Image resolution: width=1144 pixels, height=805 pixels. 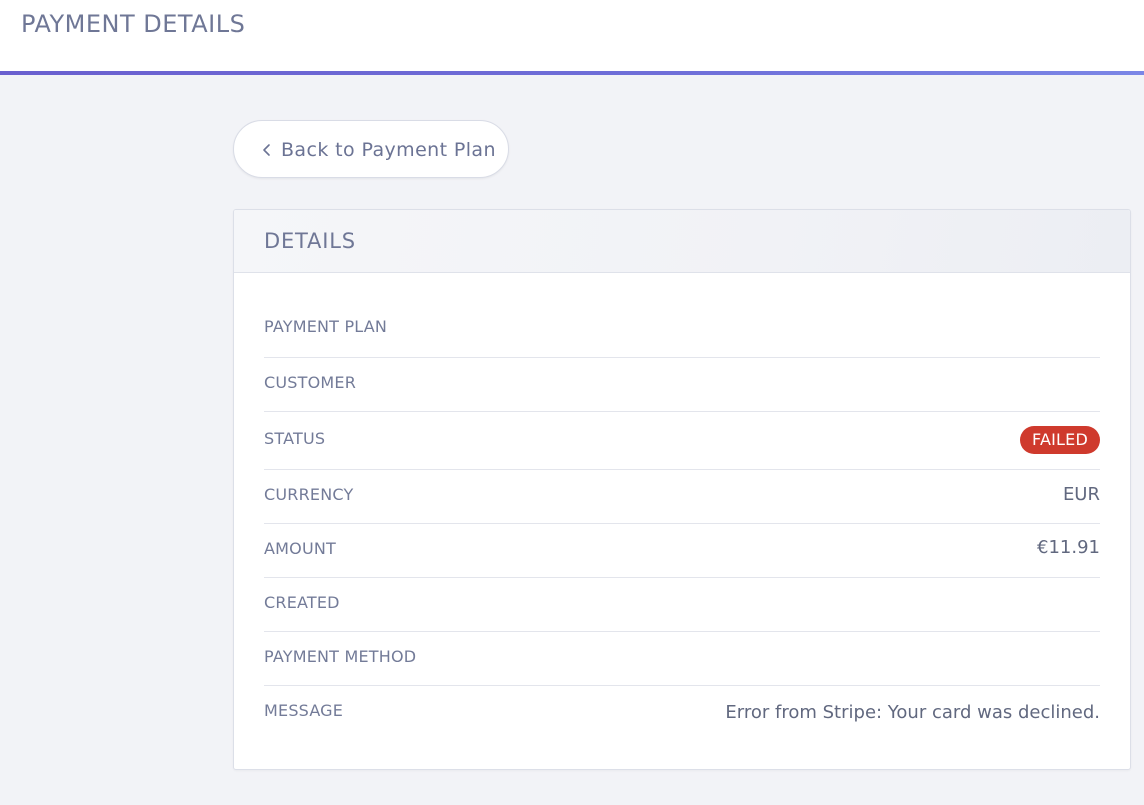 I want to click on top-bar-accent-line, so click(x=572, y=73).